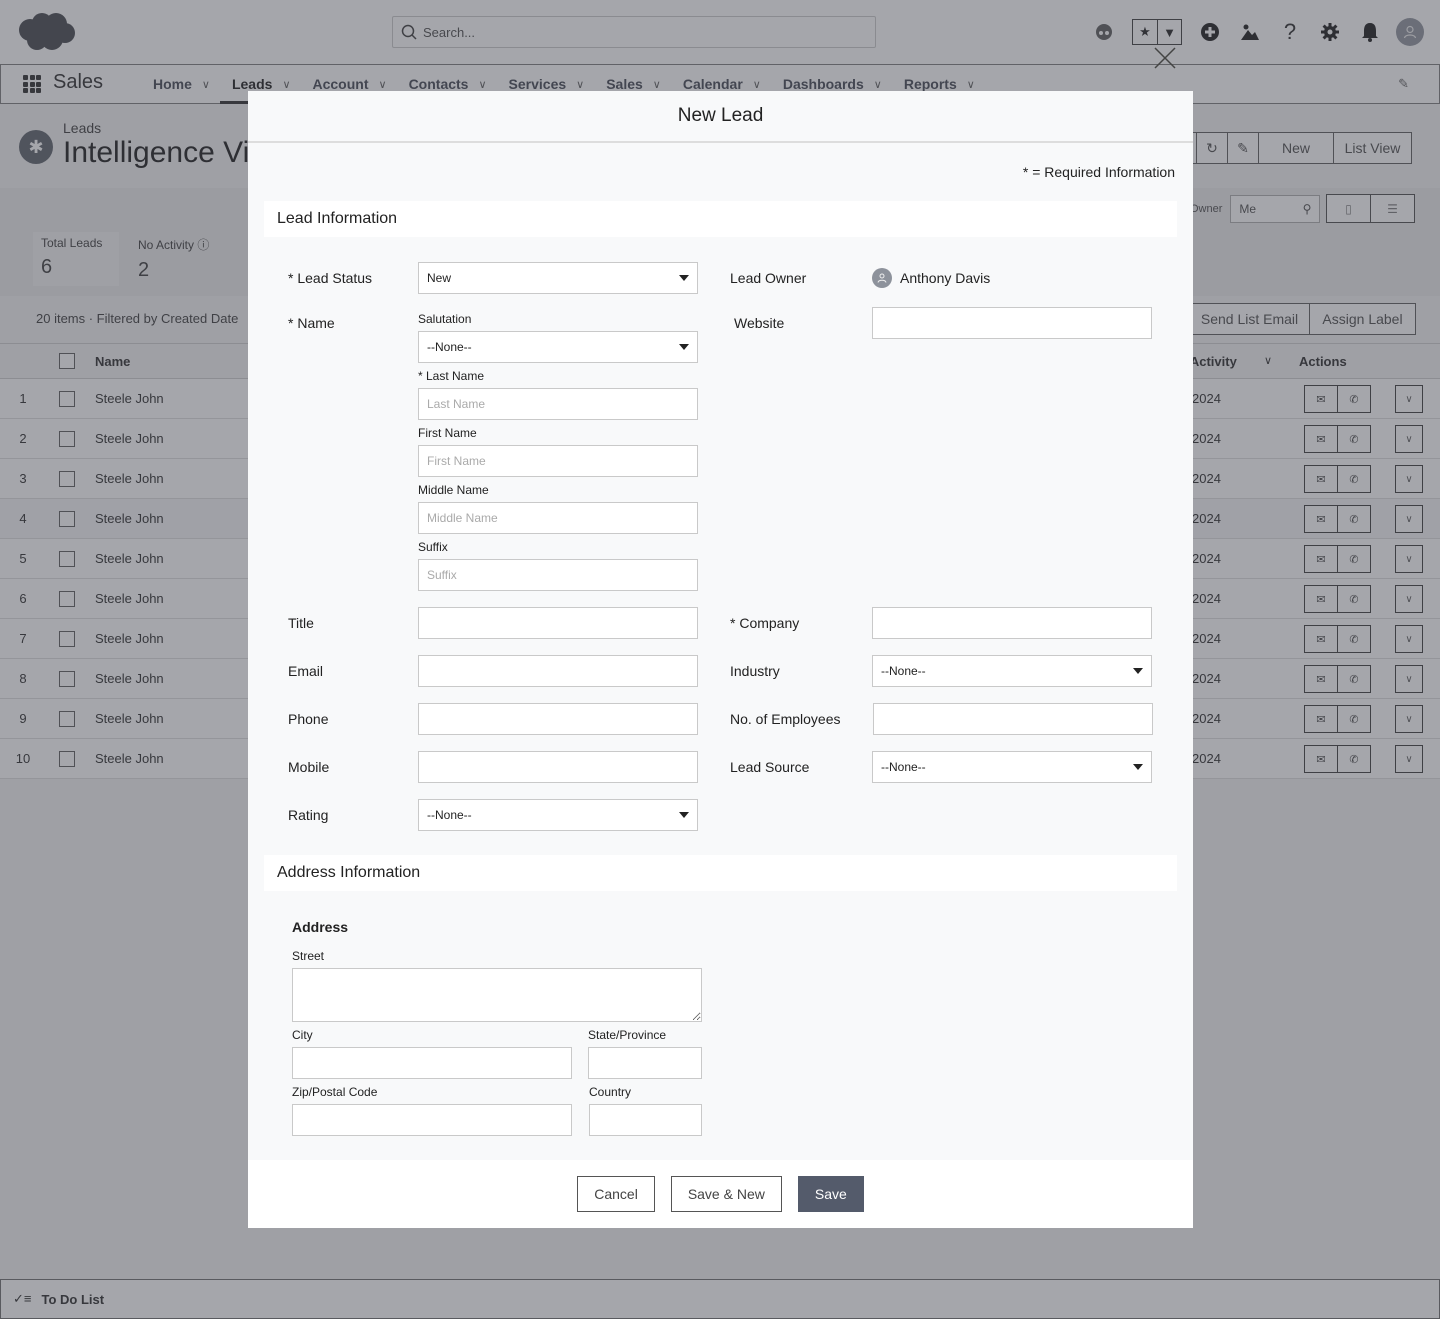 This screenshot has width=1440, height=1319. Describe the element at coordinates (1012, 323) in the screenshot. I see `website-input` at that location.